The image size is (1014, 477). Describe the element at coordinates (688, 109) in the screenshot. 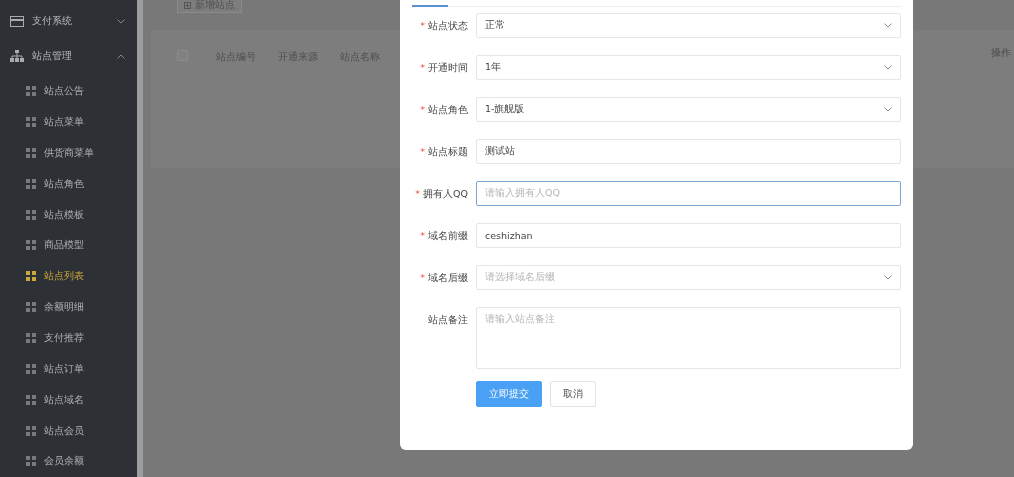

I see `select-field: 1-旗舰版` at that location.